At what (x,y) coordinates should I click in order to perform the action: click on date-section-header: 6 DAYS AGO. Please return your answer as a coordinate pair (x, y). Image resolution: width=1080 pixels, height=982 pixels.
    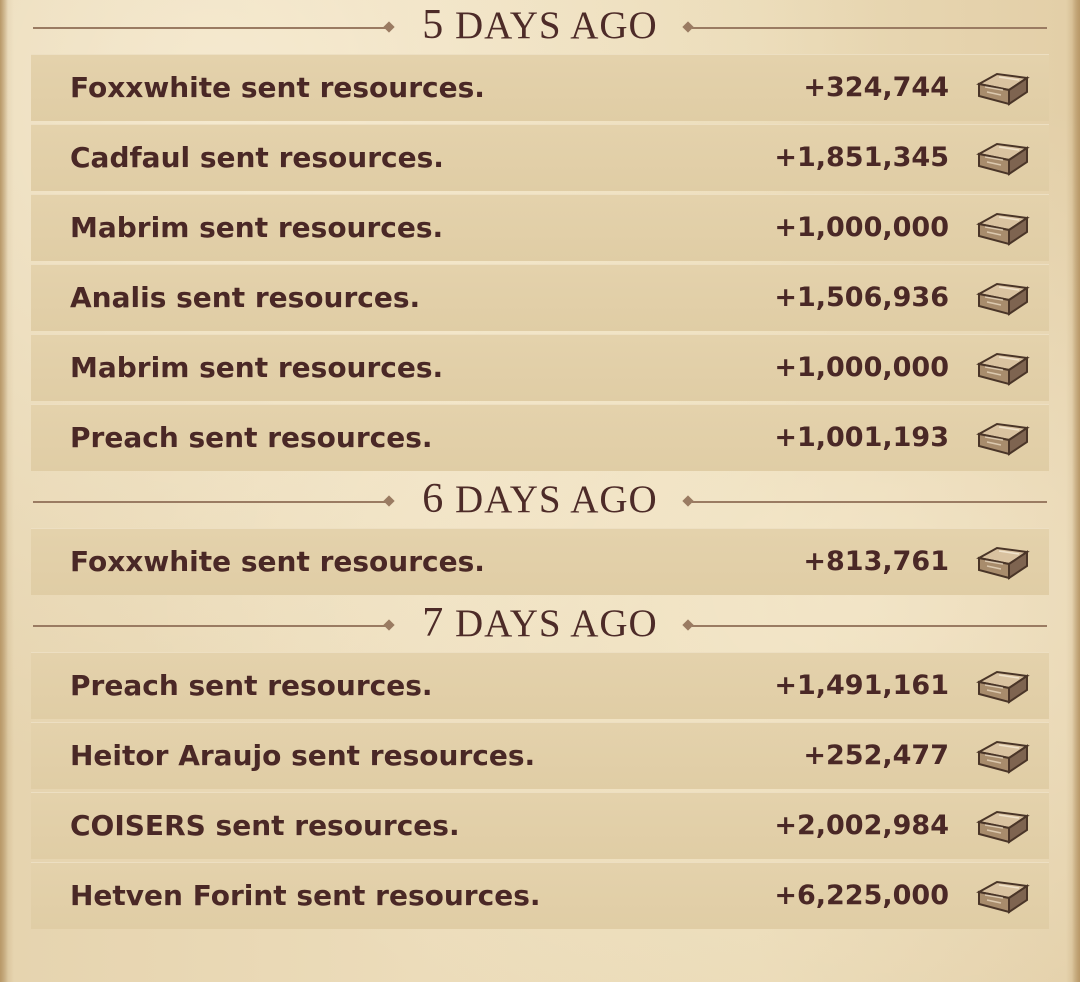
    Looking at the image, I should click on (540, 501).